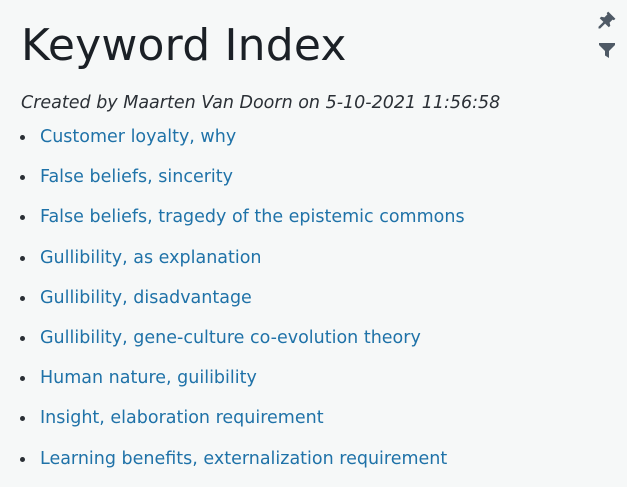 This screenshot has width=627, height=487. I want to click on list-item: Gullibility, as explanation, so click(232, 261).